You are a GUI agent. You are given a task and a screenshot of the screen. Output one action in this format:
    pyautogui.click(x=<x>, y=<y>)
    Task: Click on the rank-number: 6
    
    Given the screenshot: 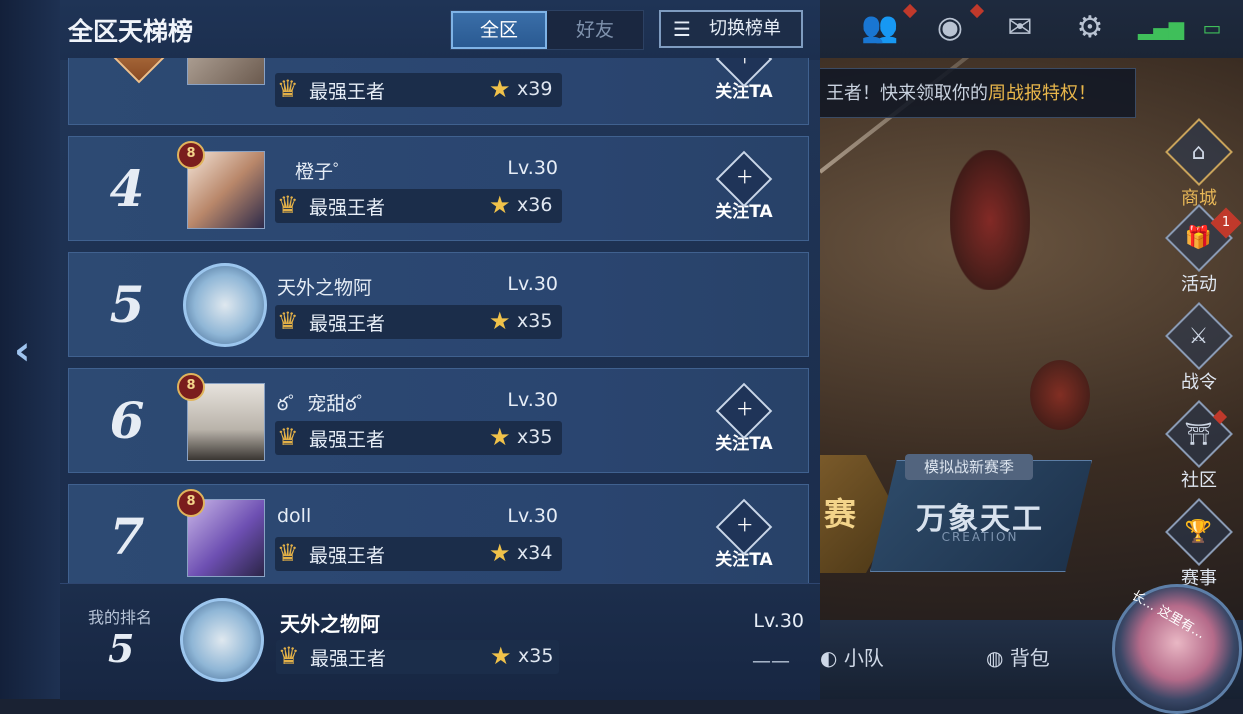 What is the action you would take?
    pyautogui.click(x=127, y=420)
    